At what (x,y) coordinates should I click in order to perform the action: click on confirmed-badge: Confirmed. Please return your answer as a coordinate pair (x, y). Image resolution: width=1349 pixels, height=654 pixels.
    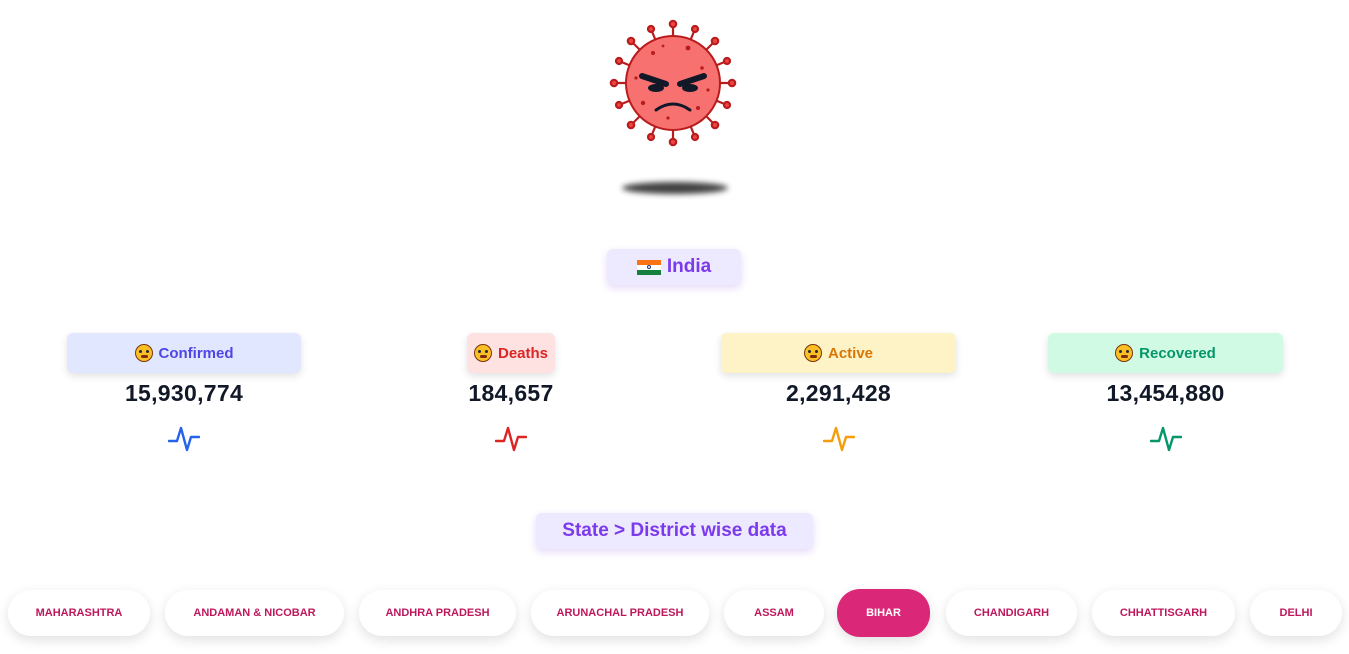
    Looking at the image, I should click on (184, 353).